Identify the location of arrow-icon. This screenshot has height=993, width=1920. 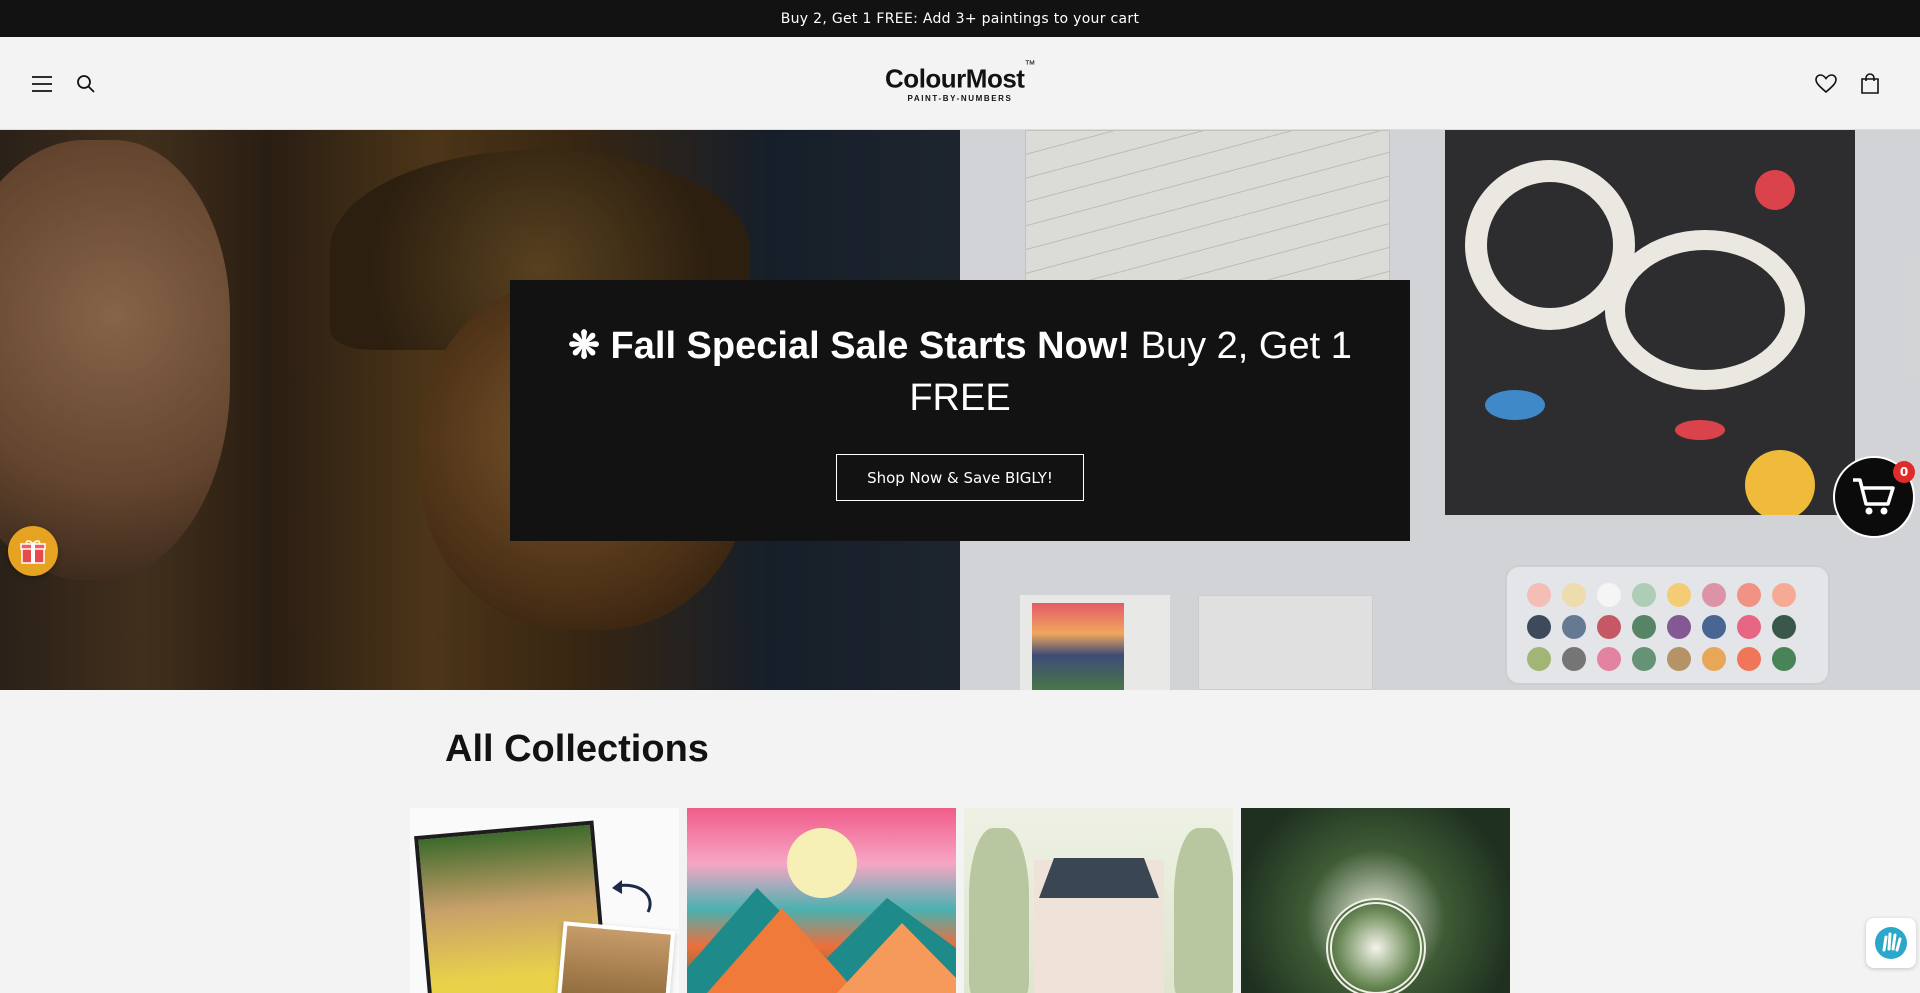
(632, 896).